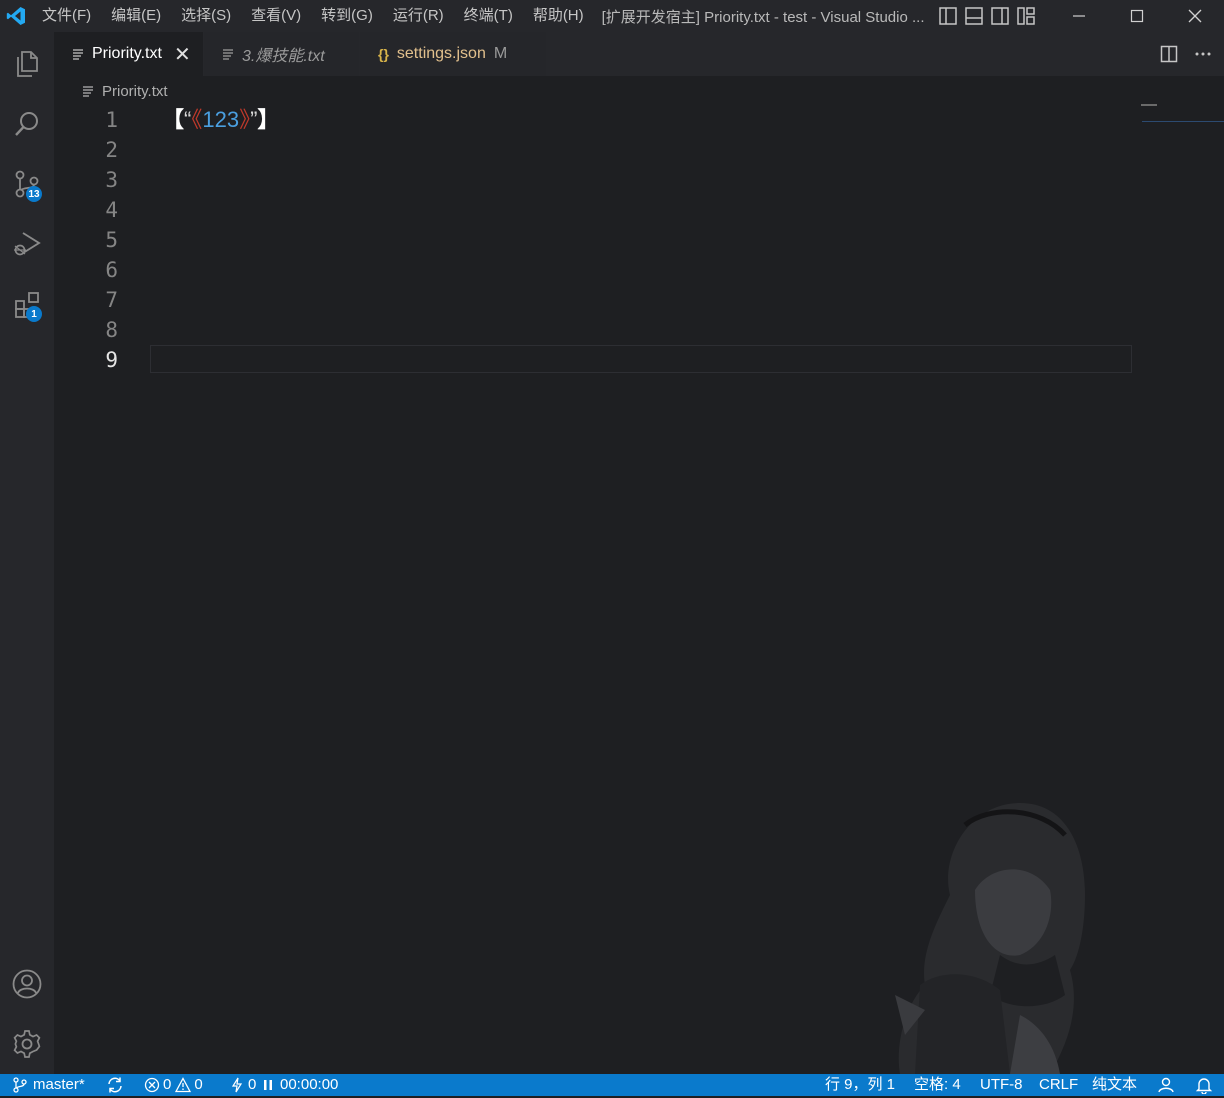 This screenshot has height=1098, width=1224. I want to click on tab-label: settings.json, so click(441, 53).